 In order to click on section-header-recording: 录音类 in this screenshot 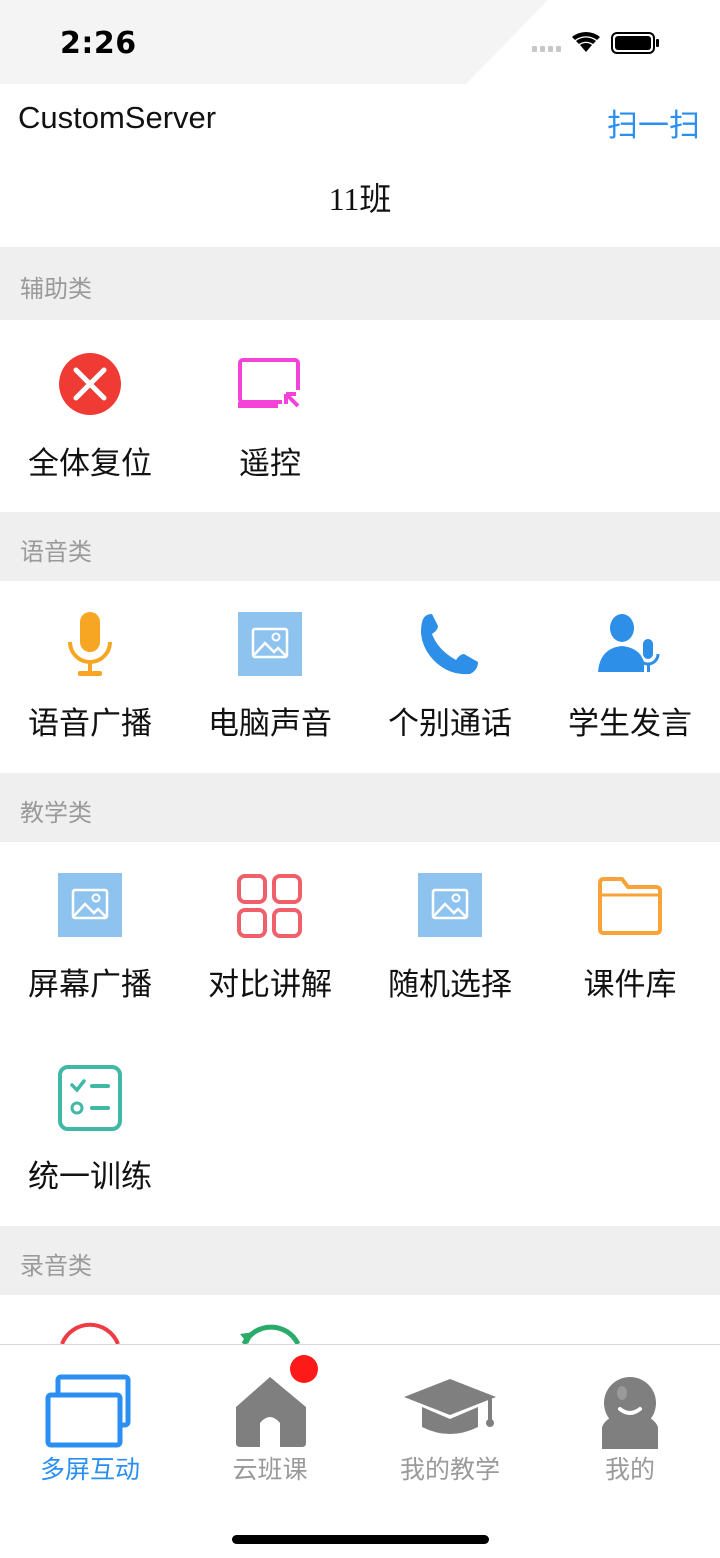, I will do `click(360, 1260)`.